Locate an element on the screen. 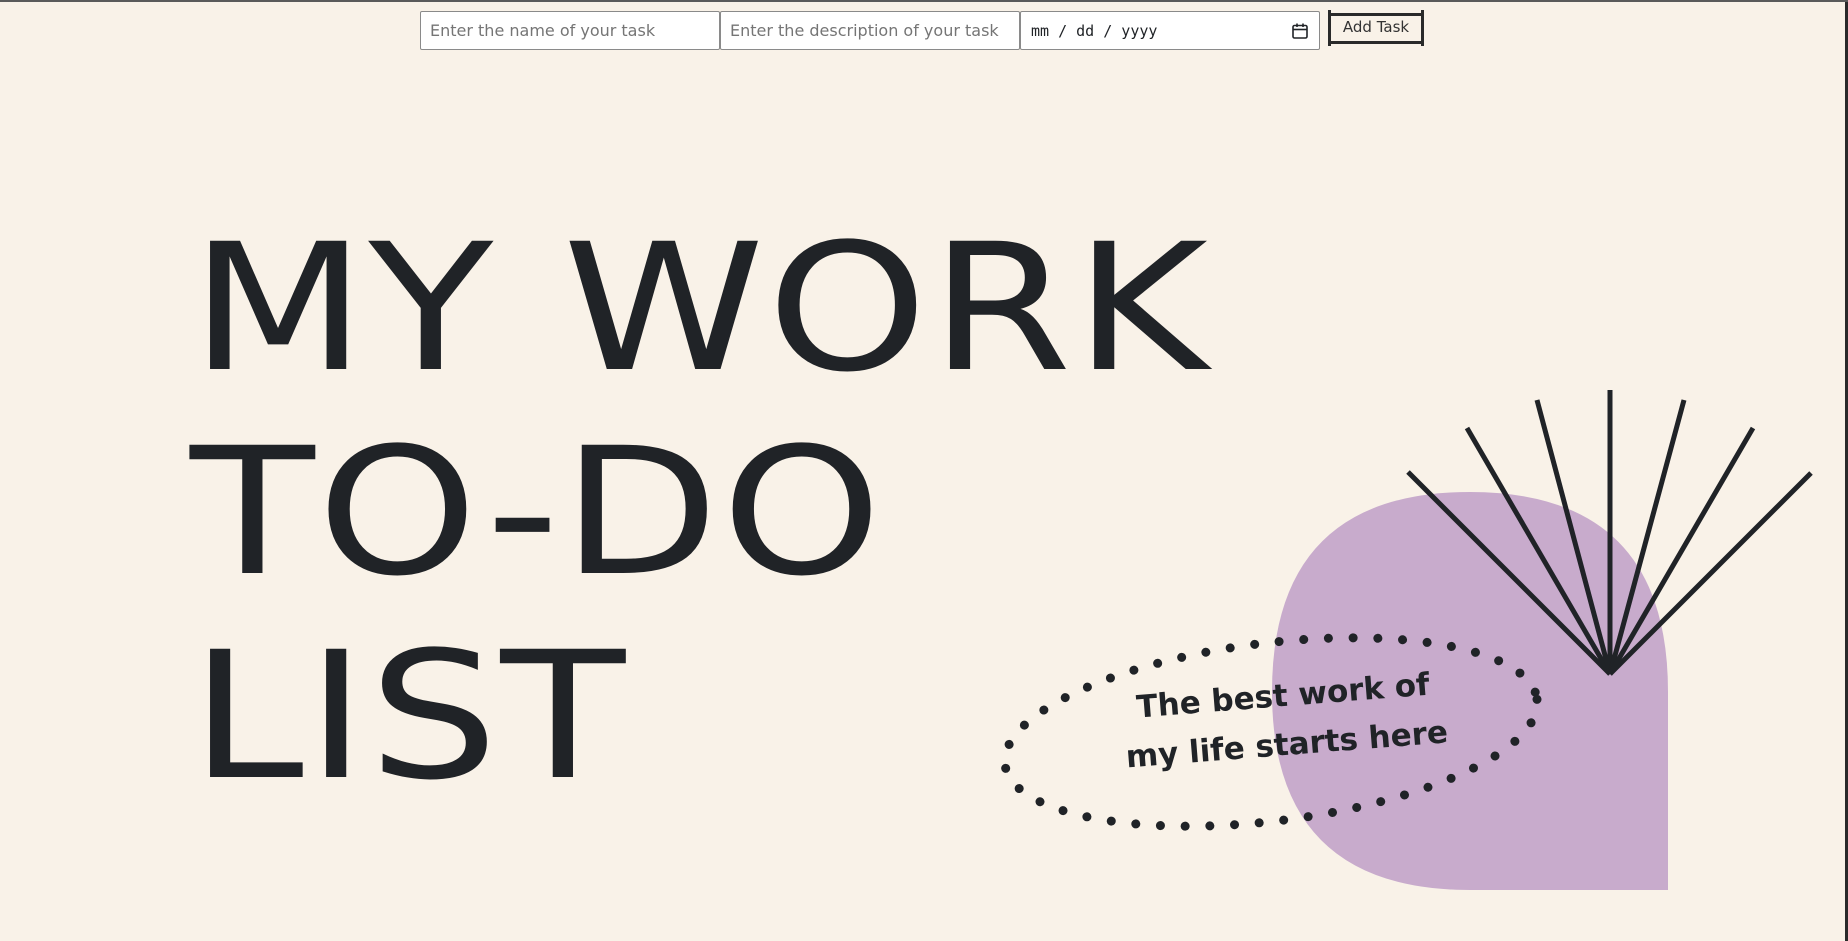 This screenshot has width=1848, height=941. add-task-label: Add Task is located at coordinates (1376, 27).